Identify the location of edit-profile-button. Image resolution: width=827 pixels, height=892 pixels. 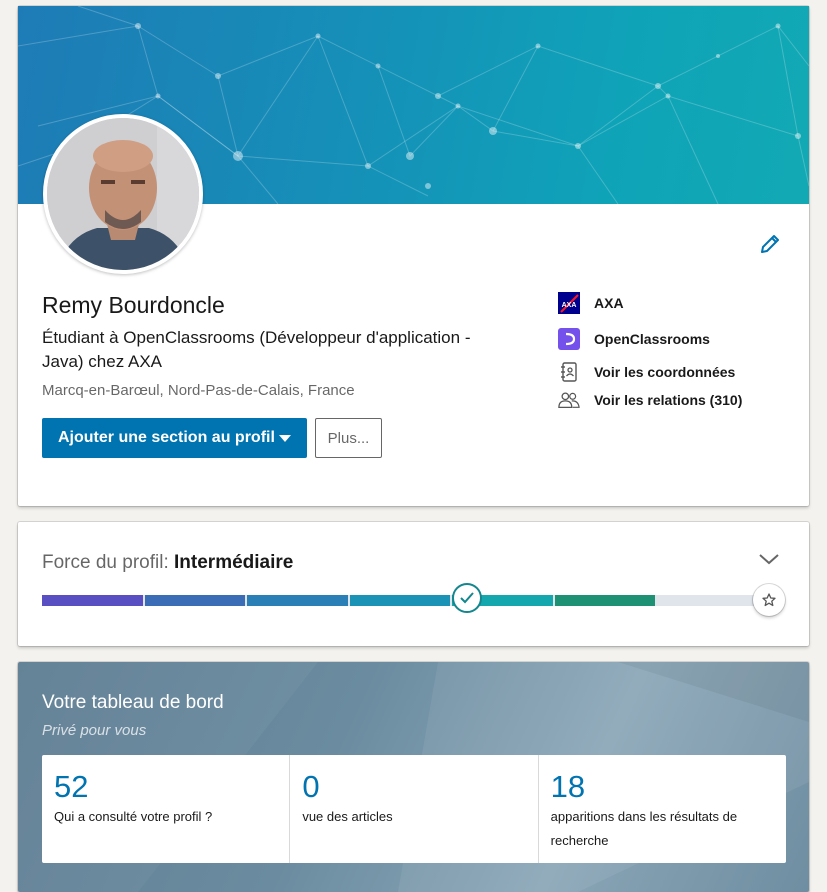
(770, 244).